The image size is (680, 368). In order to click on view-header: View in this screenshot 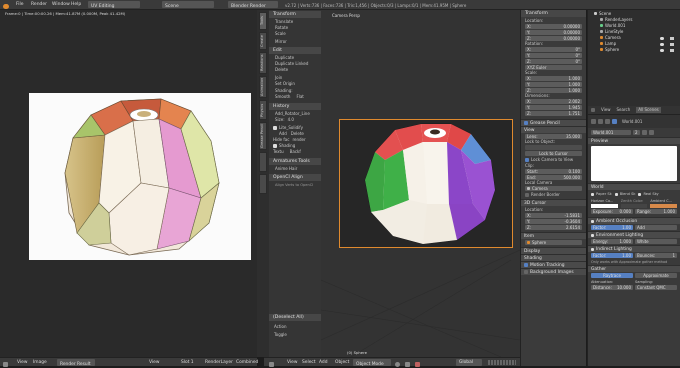, I will do `click(553, 129)`.